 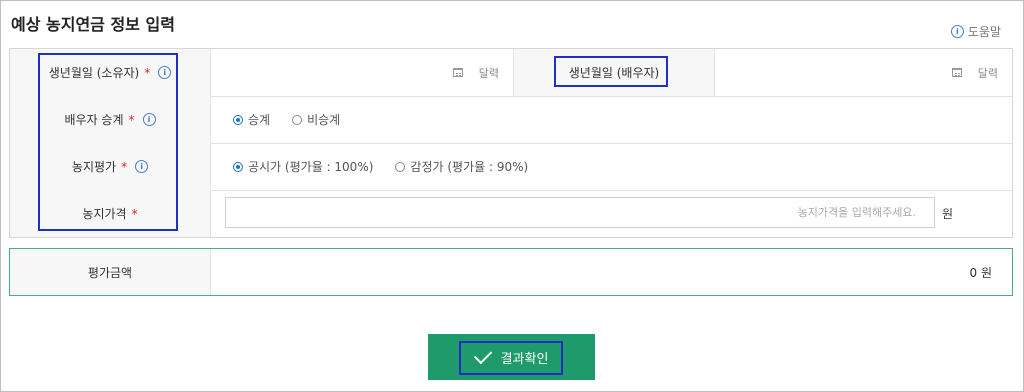 What do you see at coordinates (110, 119) in the screenshot?
I see `label-spouse-succession: 배우자 승계 * i` at bounding box center [110, 119].